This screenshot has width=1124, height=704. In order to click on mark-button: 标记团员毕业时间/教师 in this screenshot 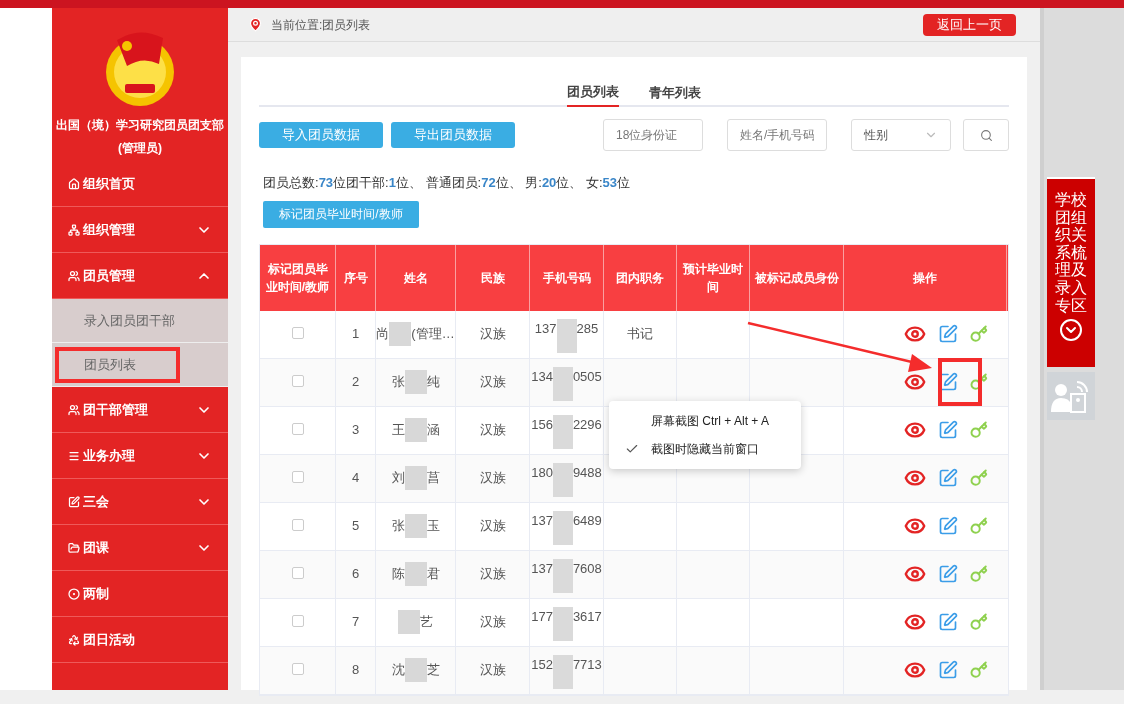, I will do `click(341, 214)`.